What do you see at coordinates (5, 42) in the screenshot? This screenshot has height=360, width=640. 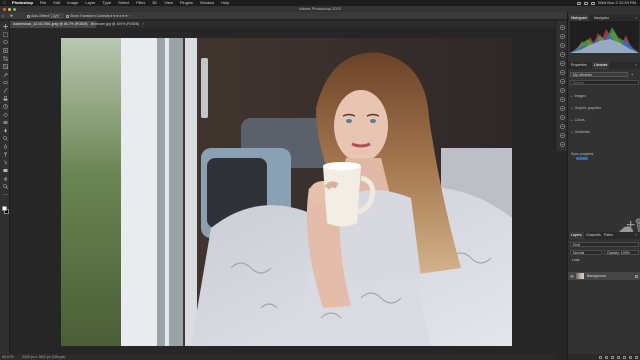 I see `lasso-tool-icon` at bounding box center [5, 42].